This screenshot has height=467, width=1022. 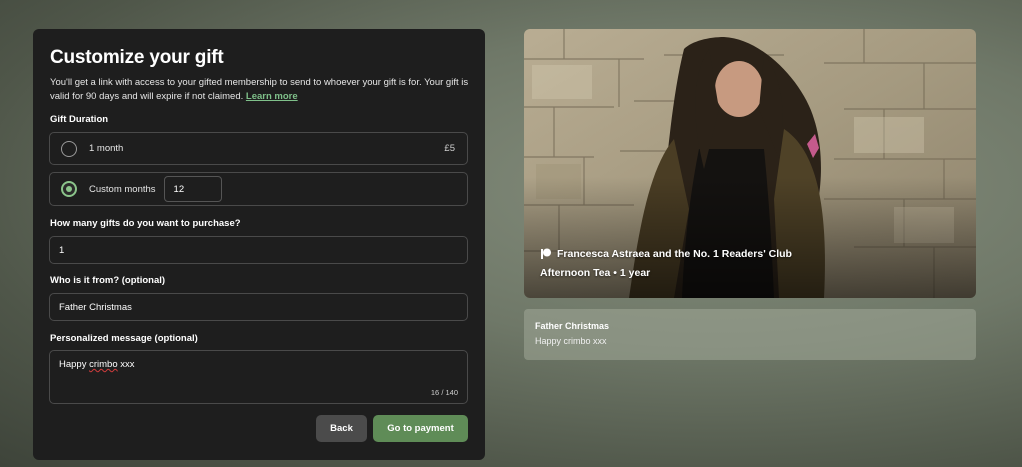 I want to click on gift-message-preview: Father Christmas Happy crimbo xxx, so click(x=750, y=334).